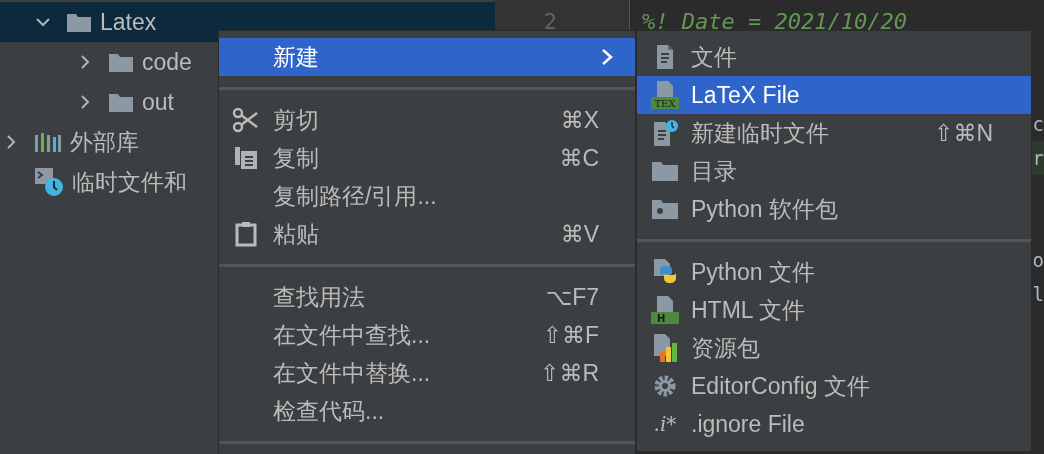 This screenshot has height=454, width=1044. What do you see at coordinates (570, 335) in the screenshot?
I see `shortcut-label: ⇧⌘F` at bounding box center [570, 335].